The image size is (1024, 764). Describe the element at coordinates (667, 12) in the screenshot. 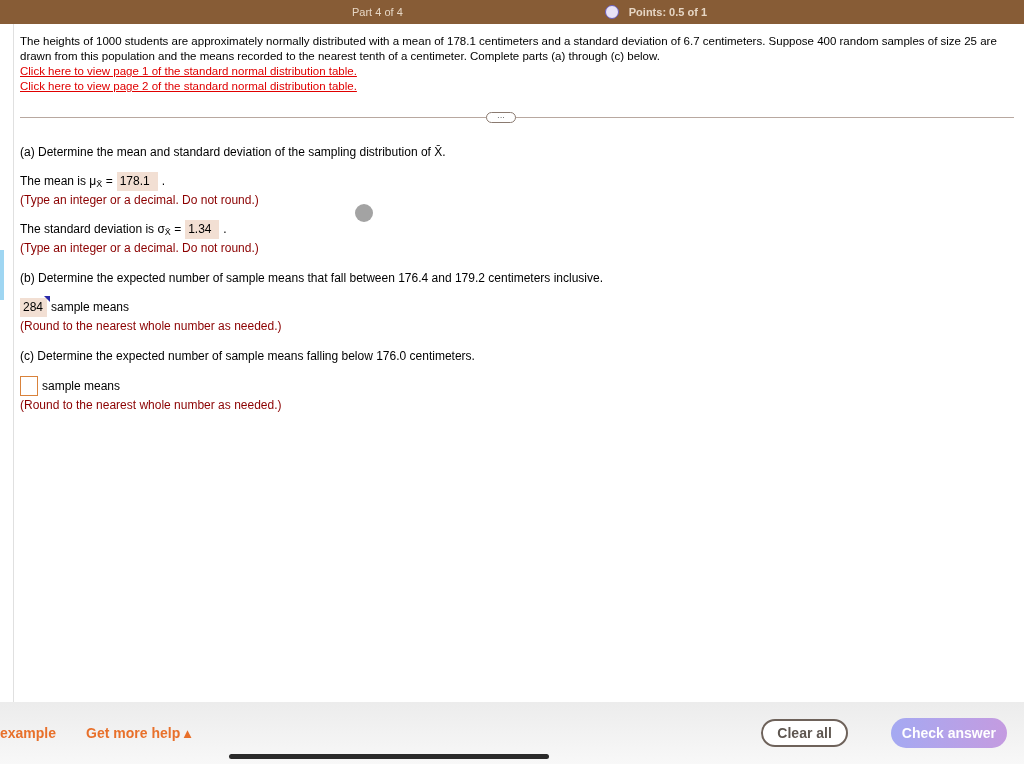

I see `points-label: Points: 0.5 of 1` at that location.